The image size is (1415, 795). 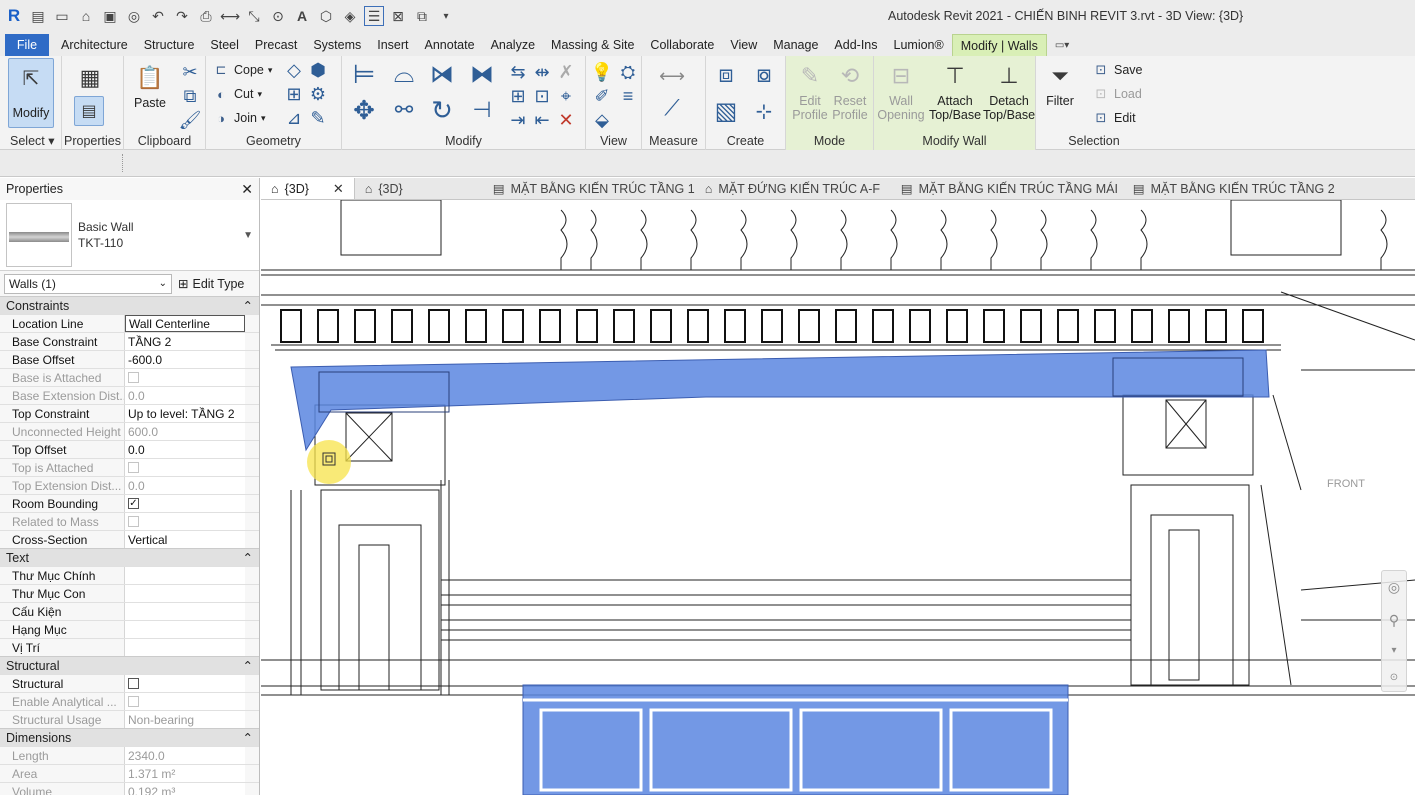 I want to click on tab-modify-walls: Modify | Walls, so click(x=999, y=45).